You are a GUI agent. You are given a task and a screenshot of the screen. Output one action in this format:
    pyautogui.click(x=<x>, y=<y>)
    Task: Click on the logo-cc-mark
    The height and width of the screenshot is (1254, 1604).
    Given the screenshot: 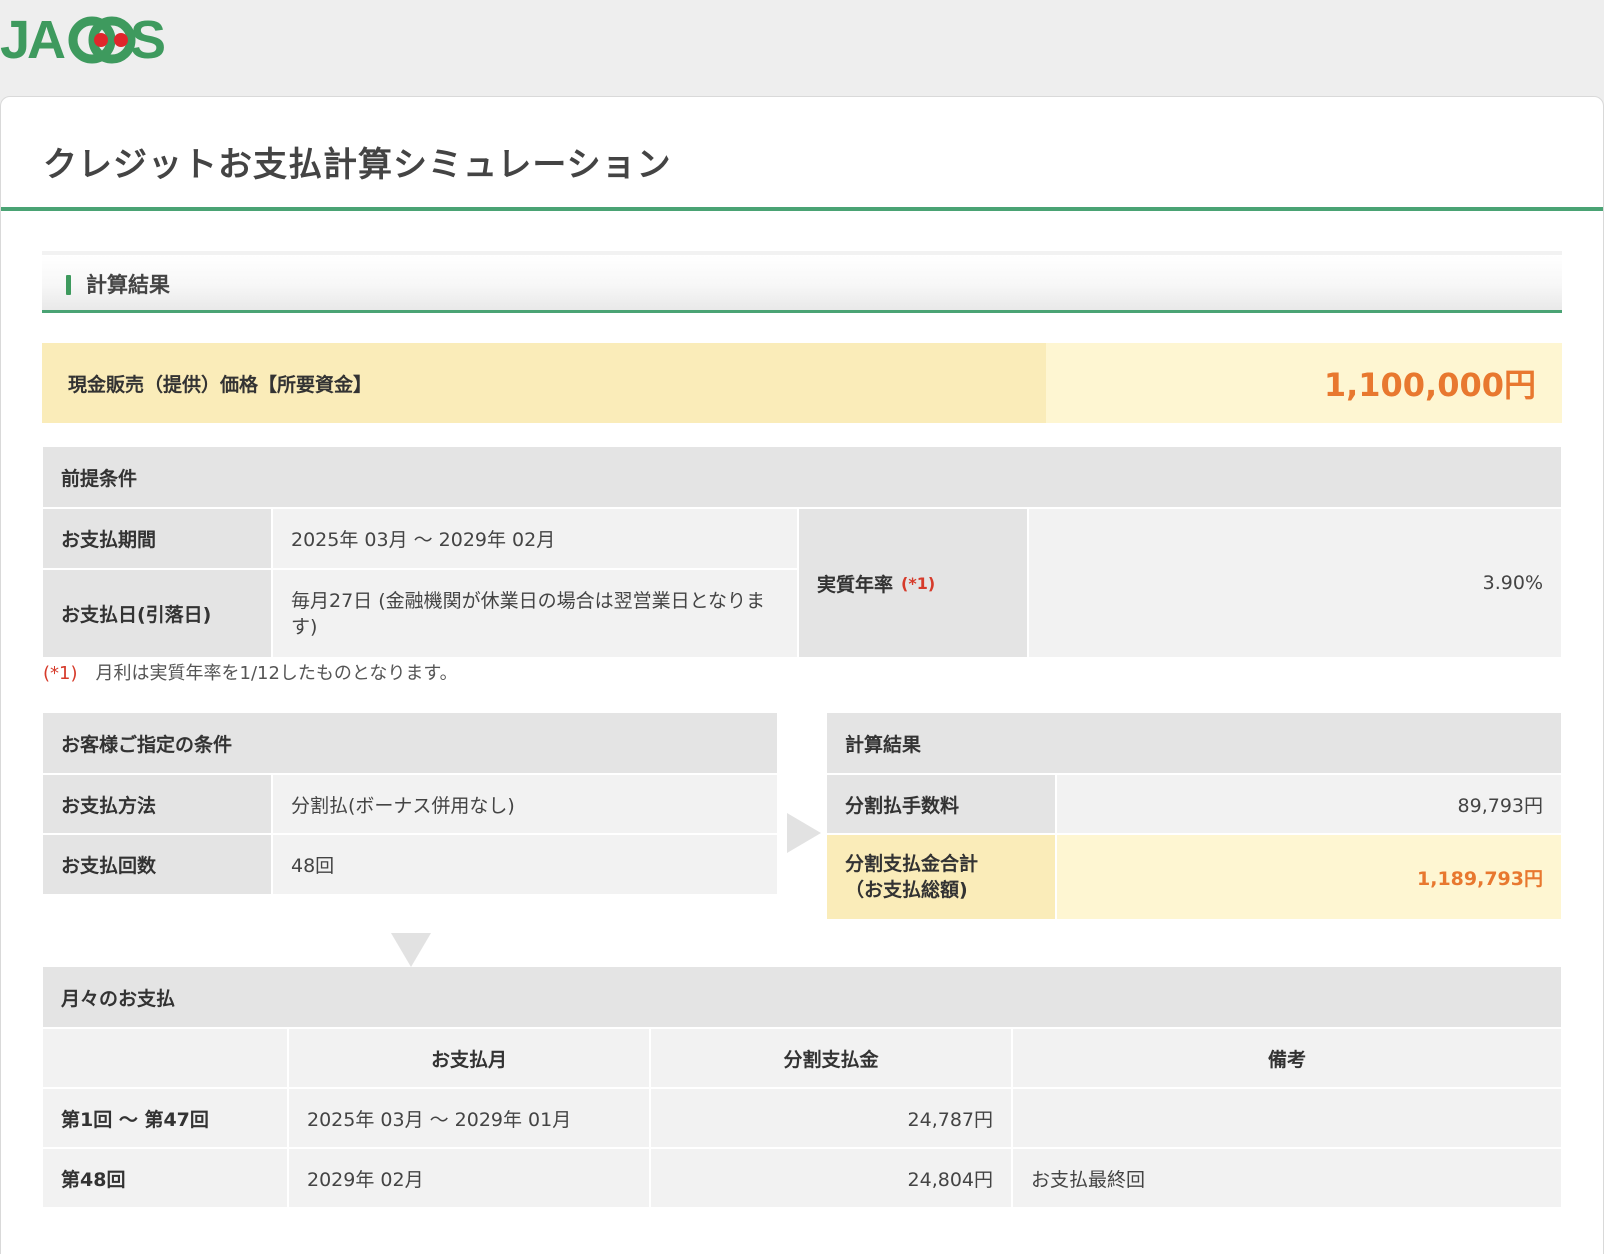 What is the action you would take?
    pyautogui.click(x=102, y=40)
    